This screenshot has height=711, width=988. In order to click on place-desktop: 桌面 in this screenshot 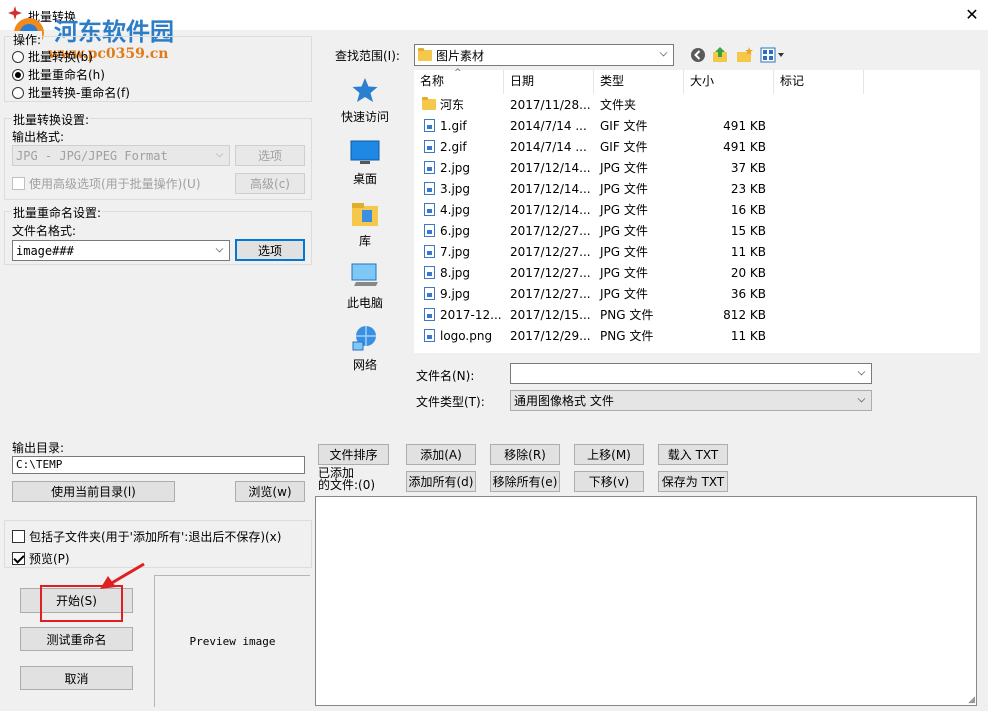, I will do `click(365, 163)`.